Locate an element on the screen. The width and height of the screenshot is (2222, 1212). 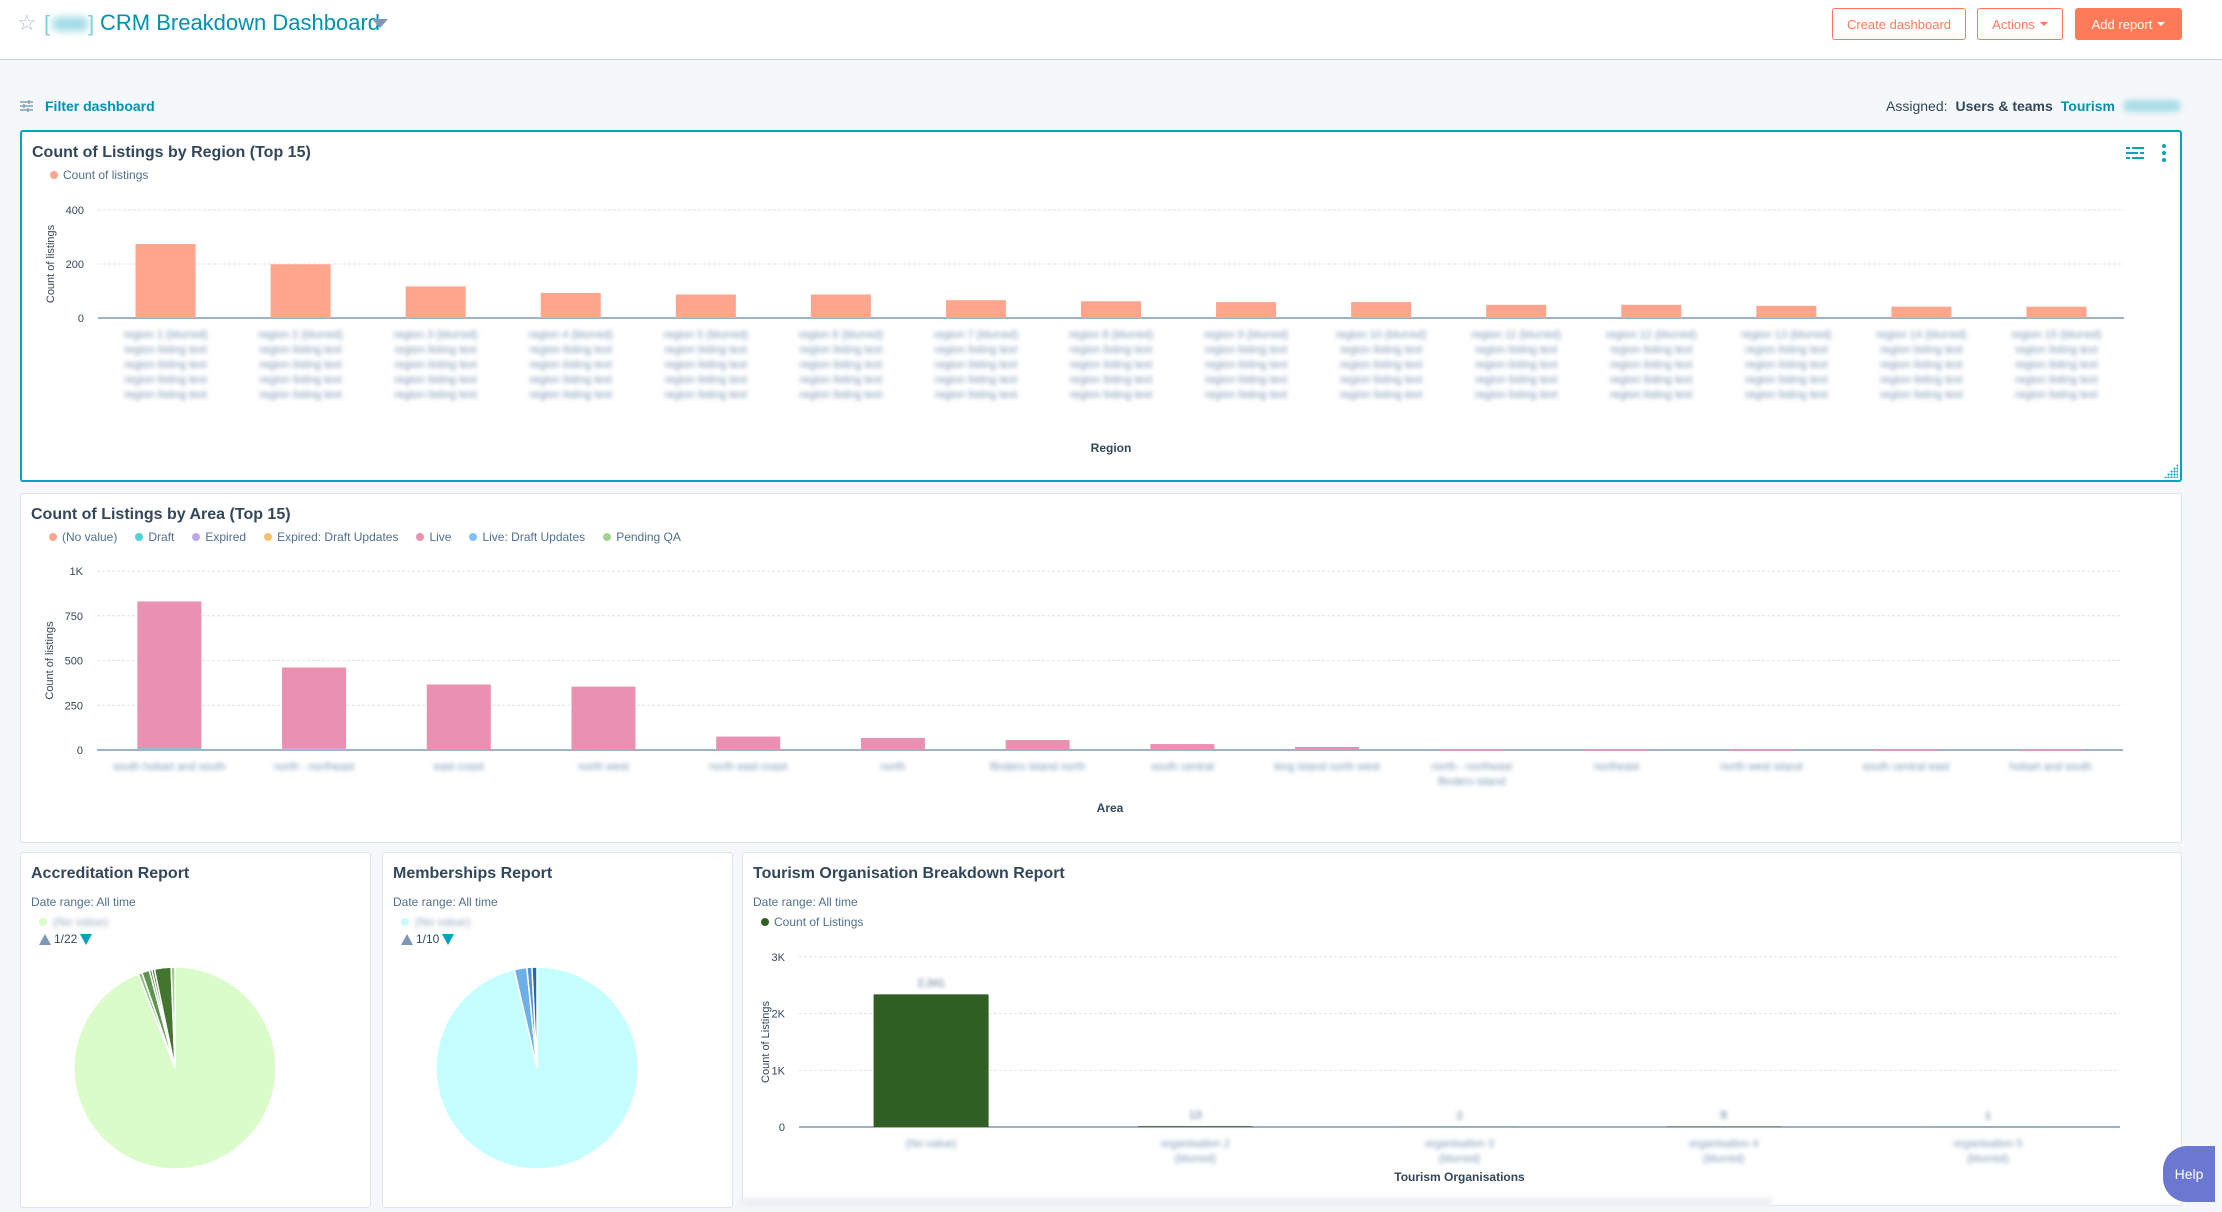
actions-button: Actions is located at coordinates (2020, 24).